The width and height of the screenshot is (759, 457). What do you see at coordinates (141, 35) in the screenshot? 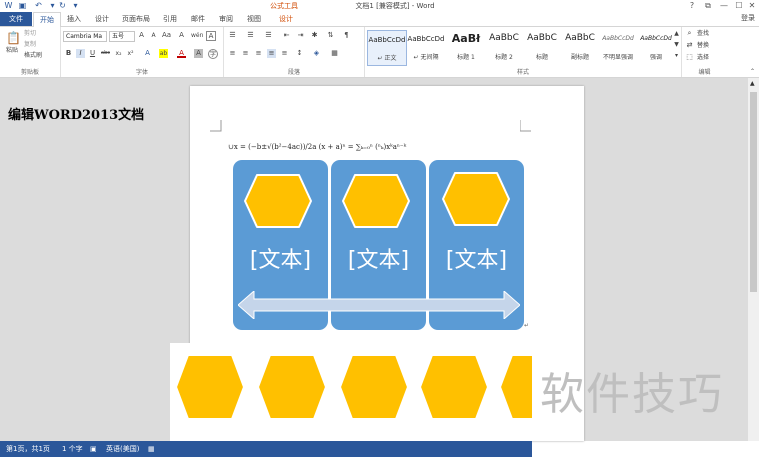
I see `grow-font-icon: A` at bounding box center [141, 35].